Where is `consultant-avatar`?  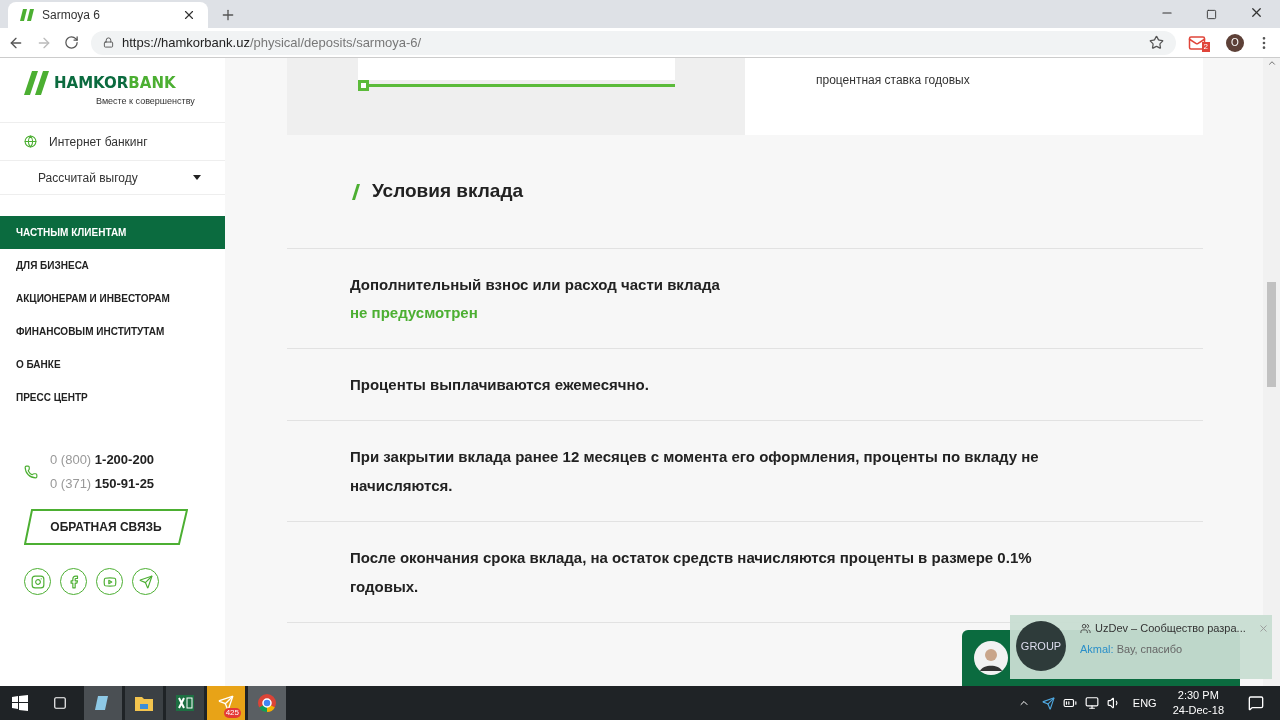
consultant-avatar is located at coordinates (991, 658).